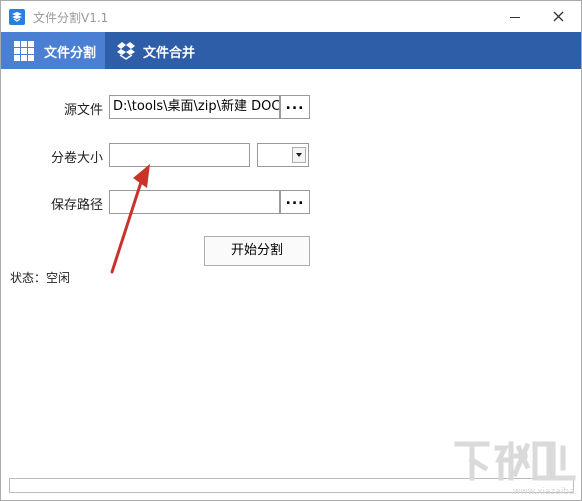 This screenshot has height=501, width=582. Describe the element at coordinates (130, 219) in the screenshot. I see `annotation-arrow` at that location.